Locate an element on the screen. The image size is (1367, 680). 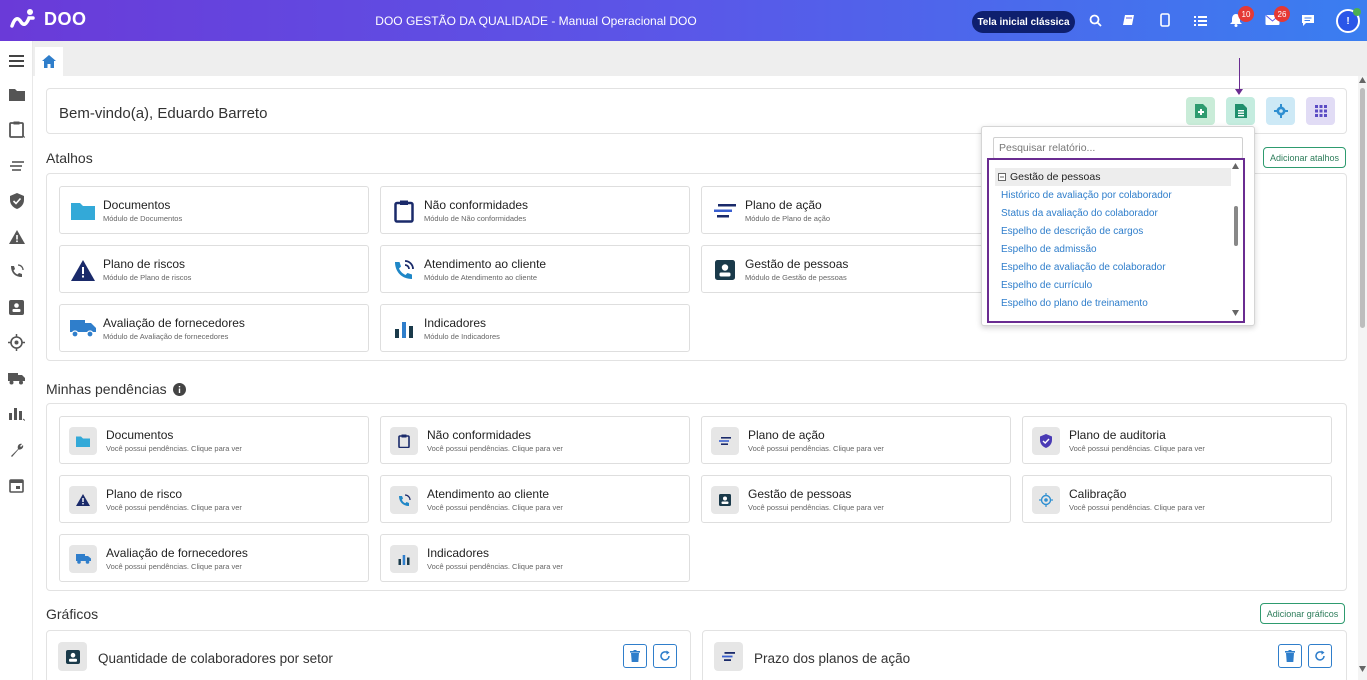
calendar-icon is located at coordinates (16, 485).